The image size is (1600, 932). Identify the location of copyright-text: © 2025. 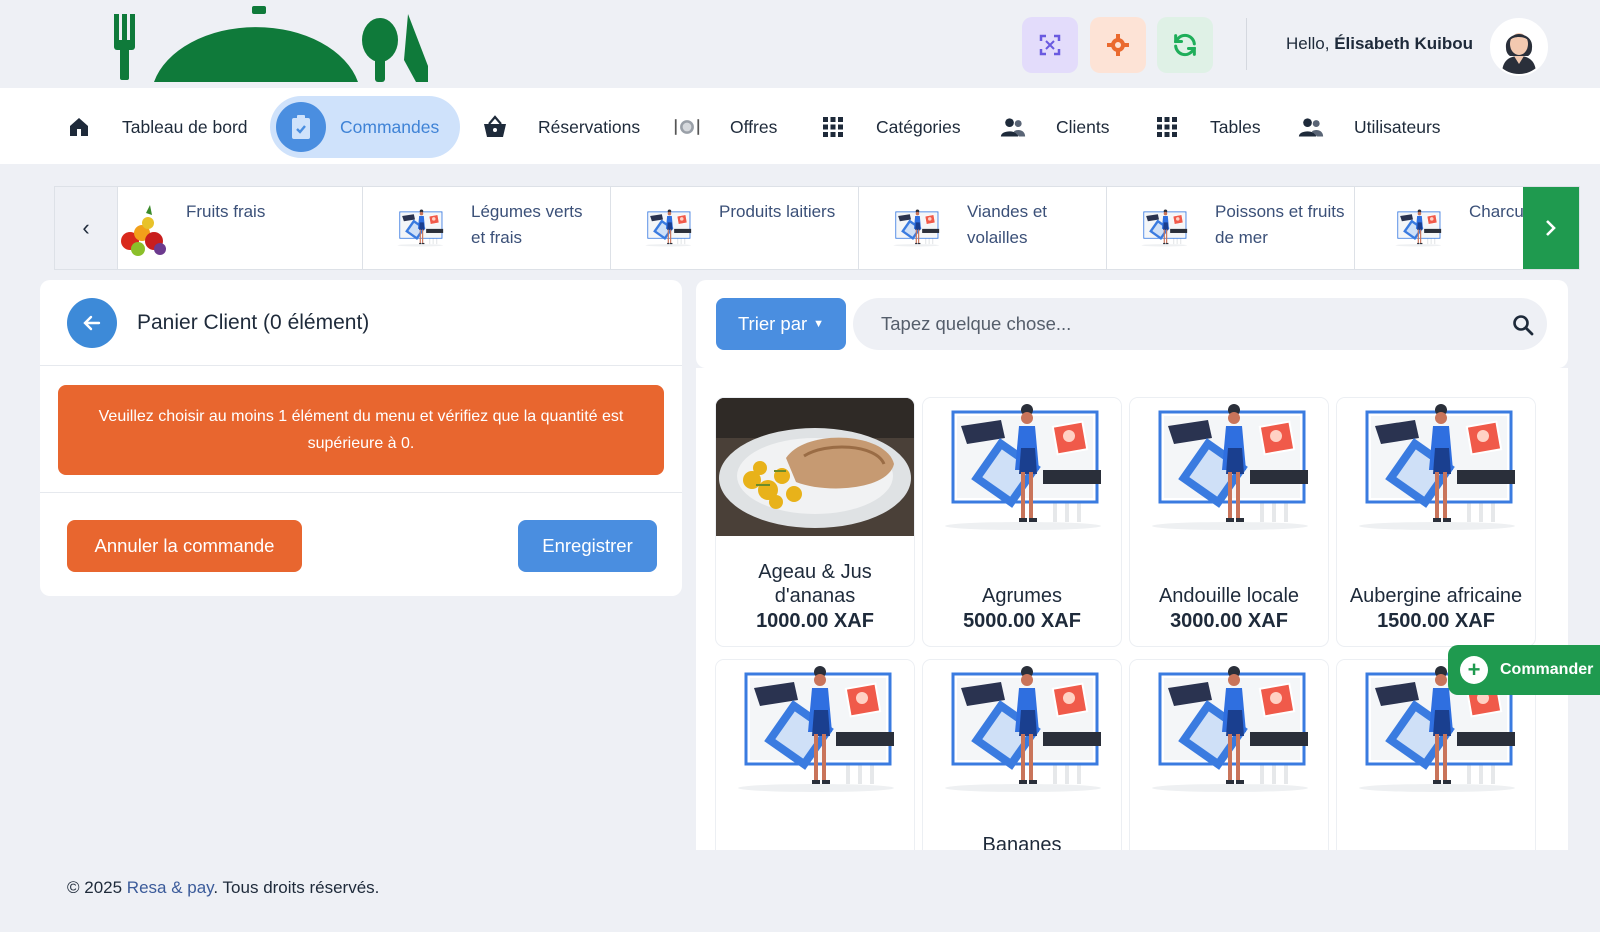
(97, 887).